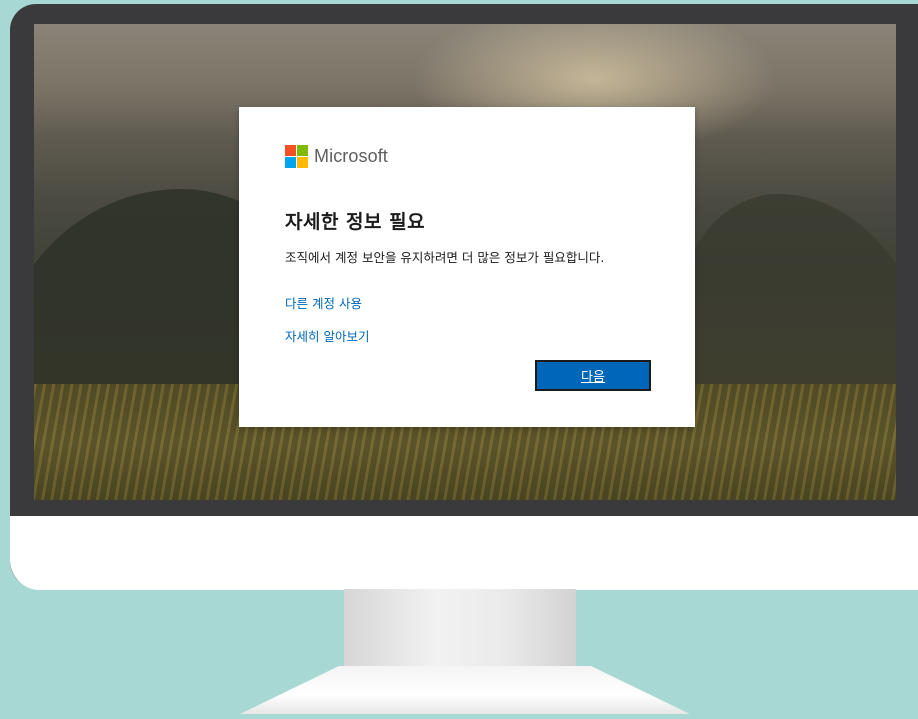 The width and height of the screenshot is (918, 719). I want to click on monitor-stand-neck, so click(460, 634).